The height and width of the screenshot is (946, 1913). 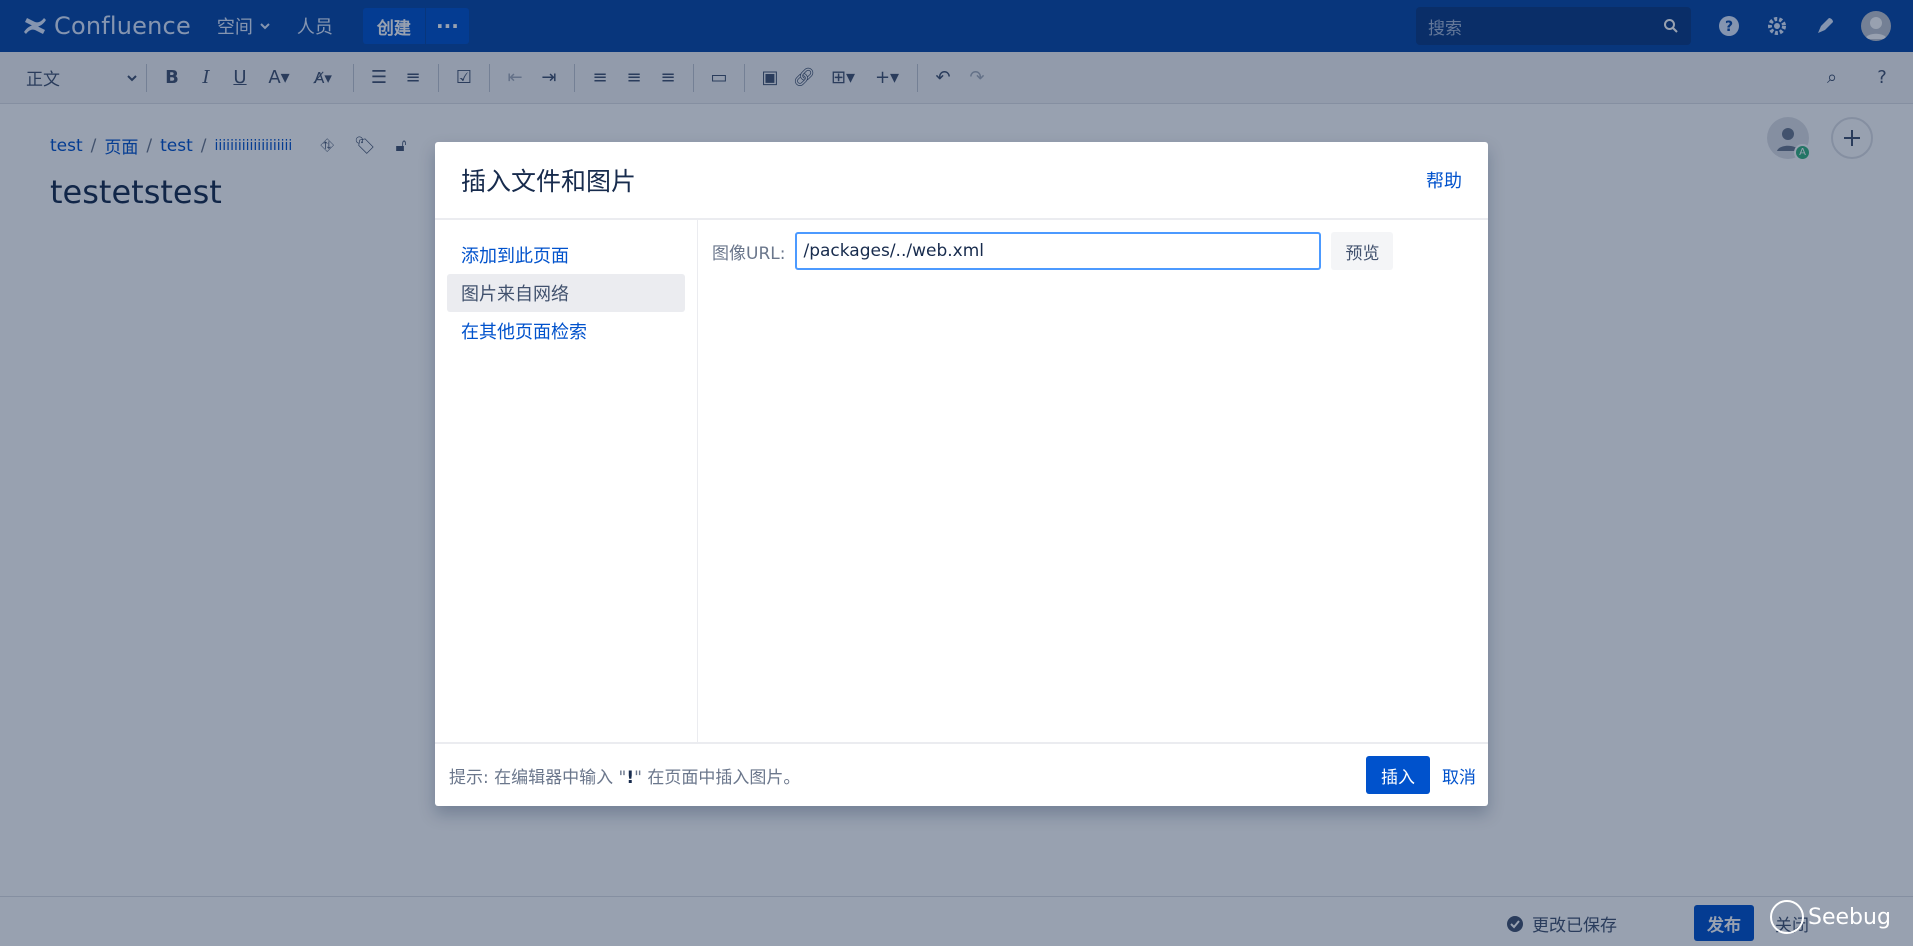 What do you see at coordinates (566, 331) in the screenshot?
I see `nav-search-other-pages: 在其他页面检索` at bounding box center [566, 331].